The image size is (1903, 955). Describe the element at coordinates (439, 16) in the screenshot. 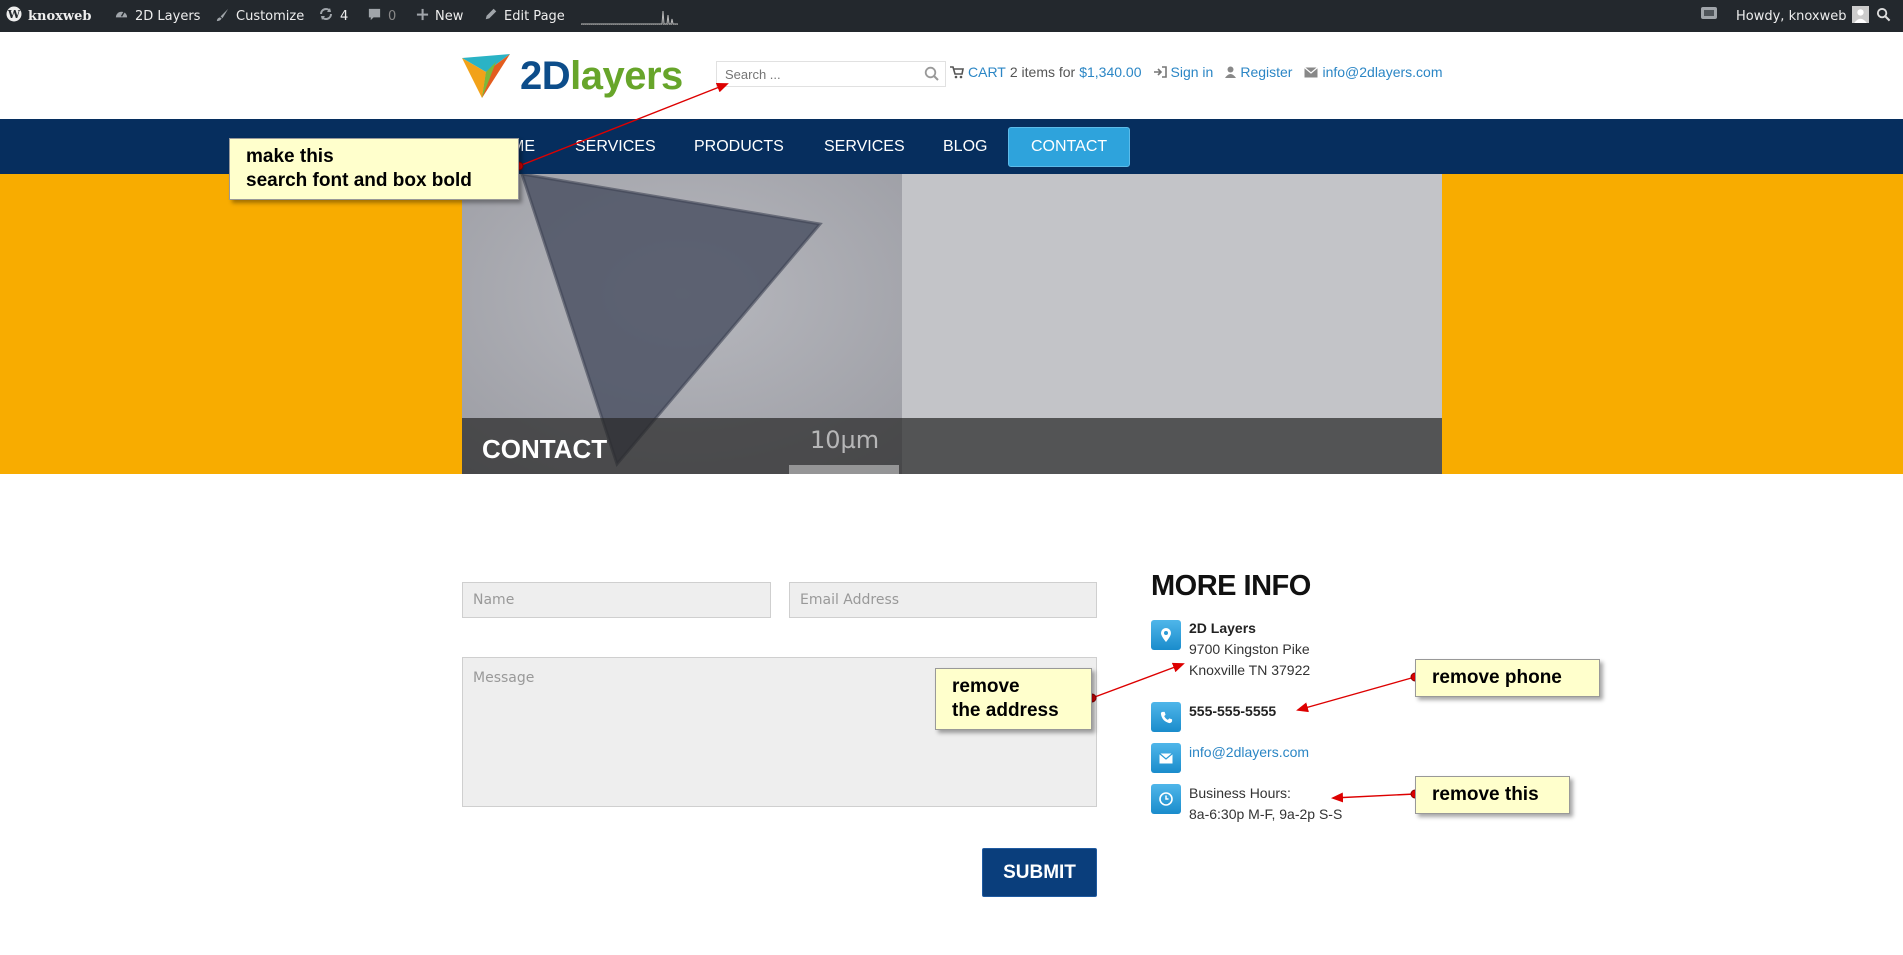

I see `admin-new: New` at that location.